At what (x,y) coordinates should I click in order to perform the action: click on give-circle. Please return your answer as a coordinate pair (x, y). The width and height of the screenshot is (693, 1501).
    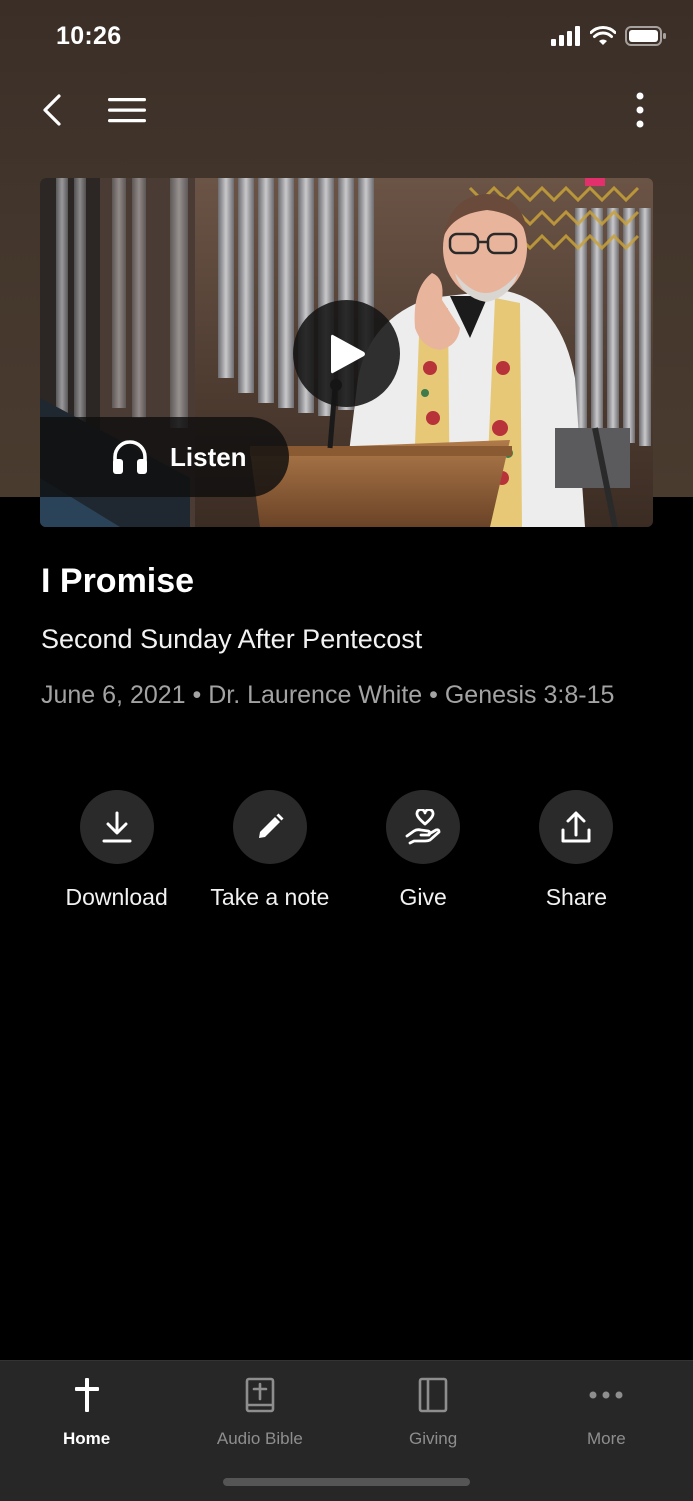
    Looking at the image, I should click on (423, 827).